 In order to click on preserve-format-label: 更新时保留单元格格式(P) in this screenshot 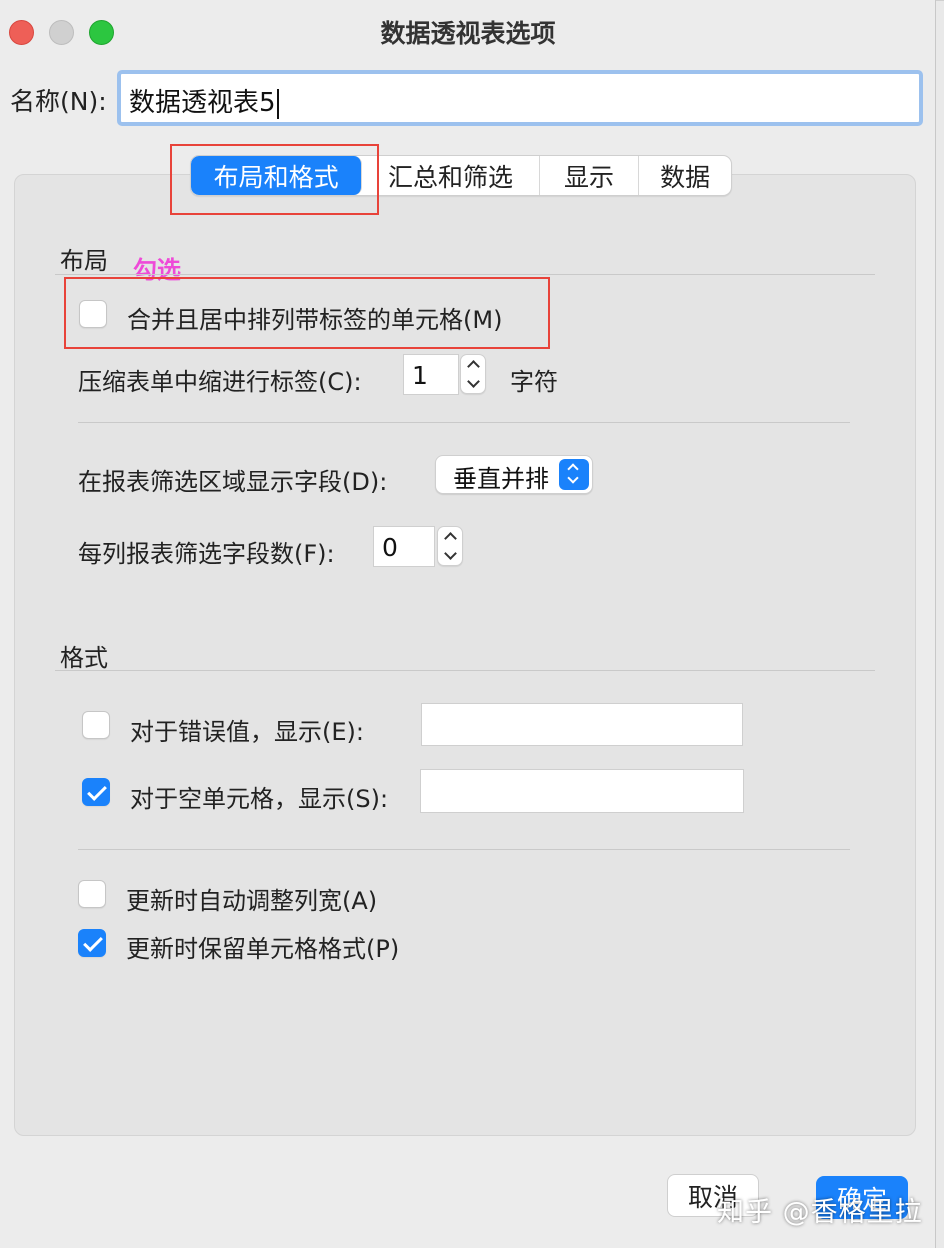, I will do `click(263, 949)`.